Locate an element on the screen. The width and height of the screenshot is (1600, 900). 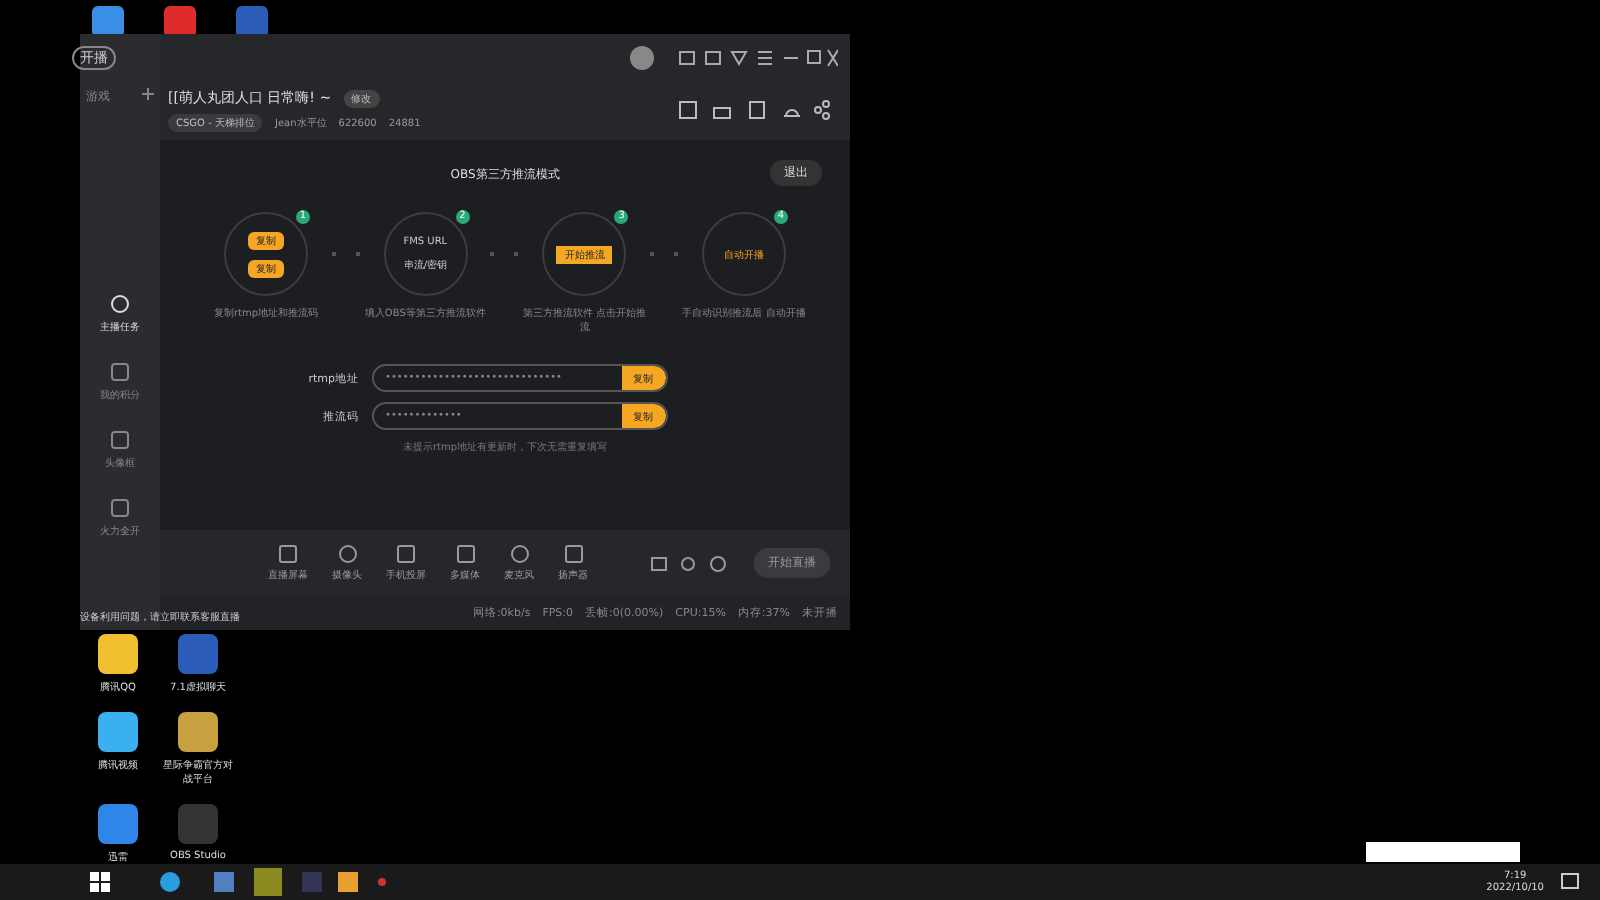
window-controls-icon is located at coordinates (758, 57).